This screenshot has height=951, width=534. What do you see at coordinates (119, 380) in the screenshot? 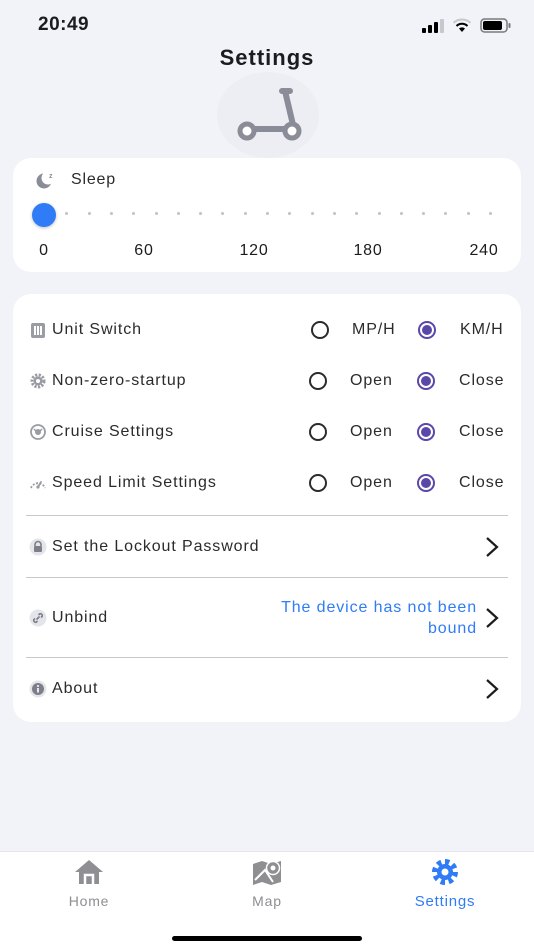
I see `non-zero-startup-label: Non-zero-startup` at bounding box center [119, 380].